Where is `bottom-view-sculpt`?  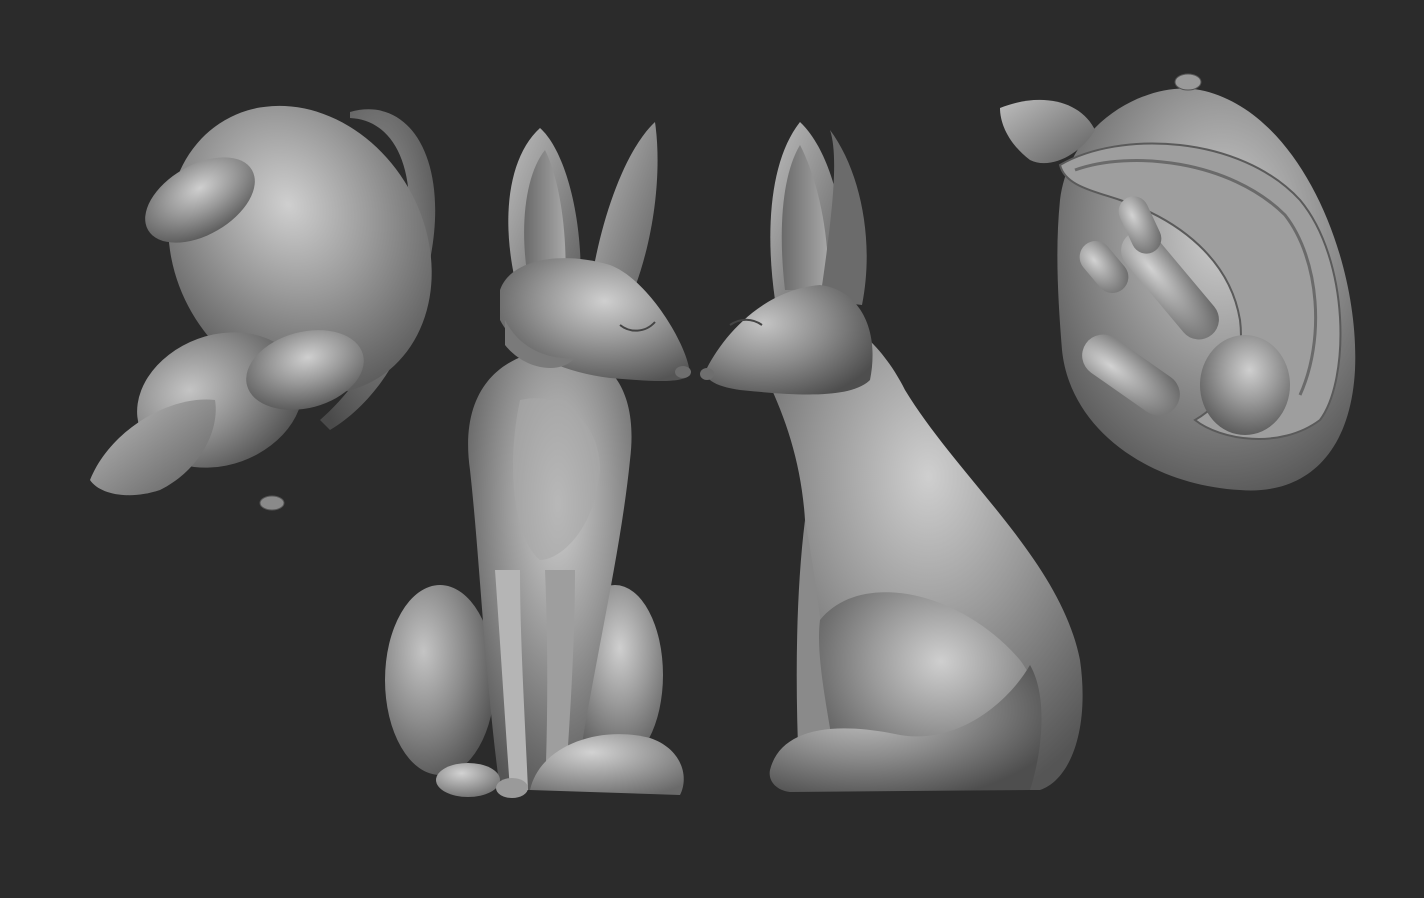
bottom-view-sculpt is located at coordinates (1178, 282).